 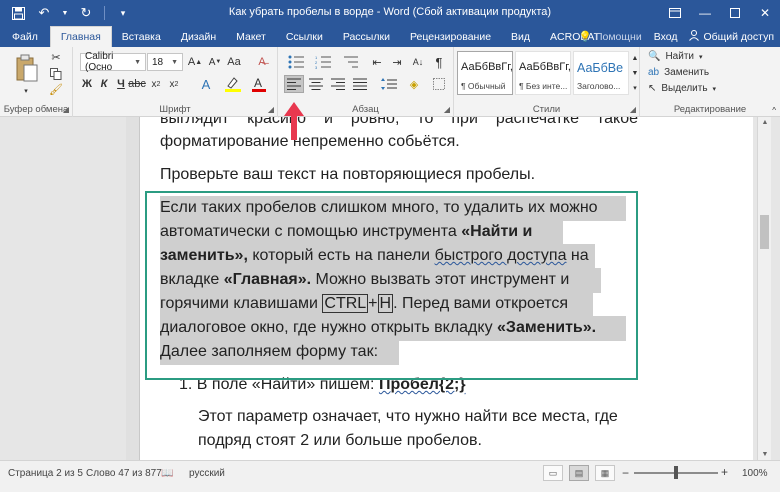 What do you see at coordinates (579, 473) in the screenshot?
I see `print-layout-icon: ▤` at bounding box center [579, 473].